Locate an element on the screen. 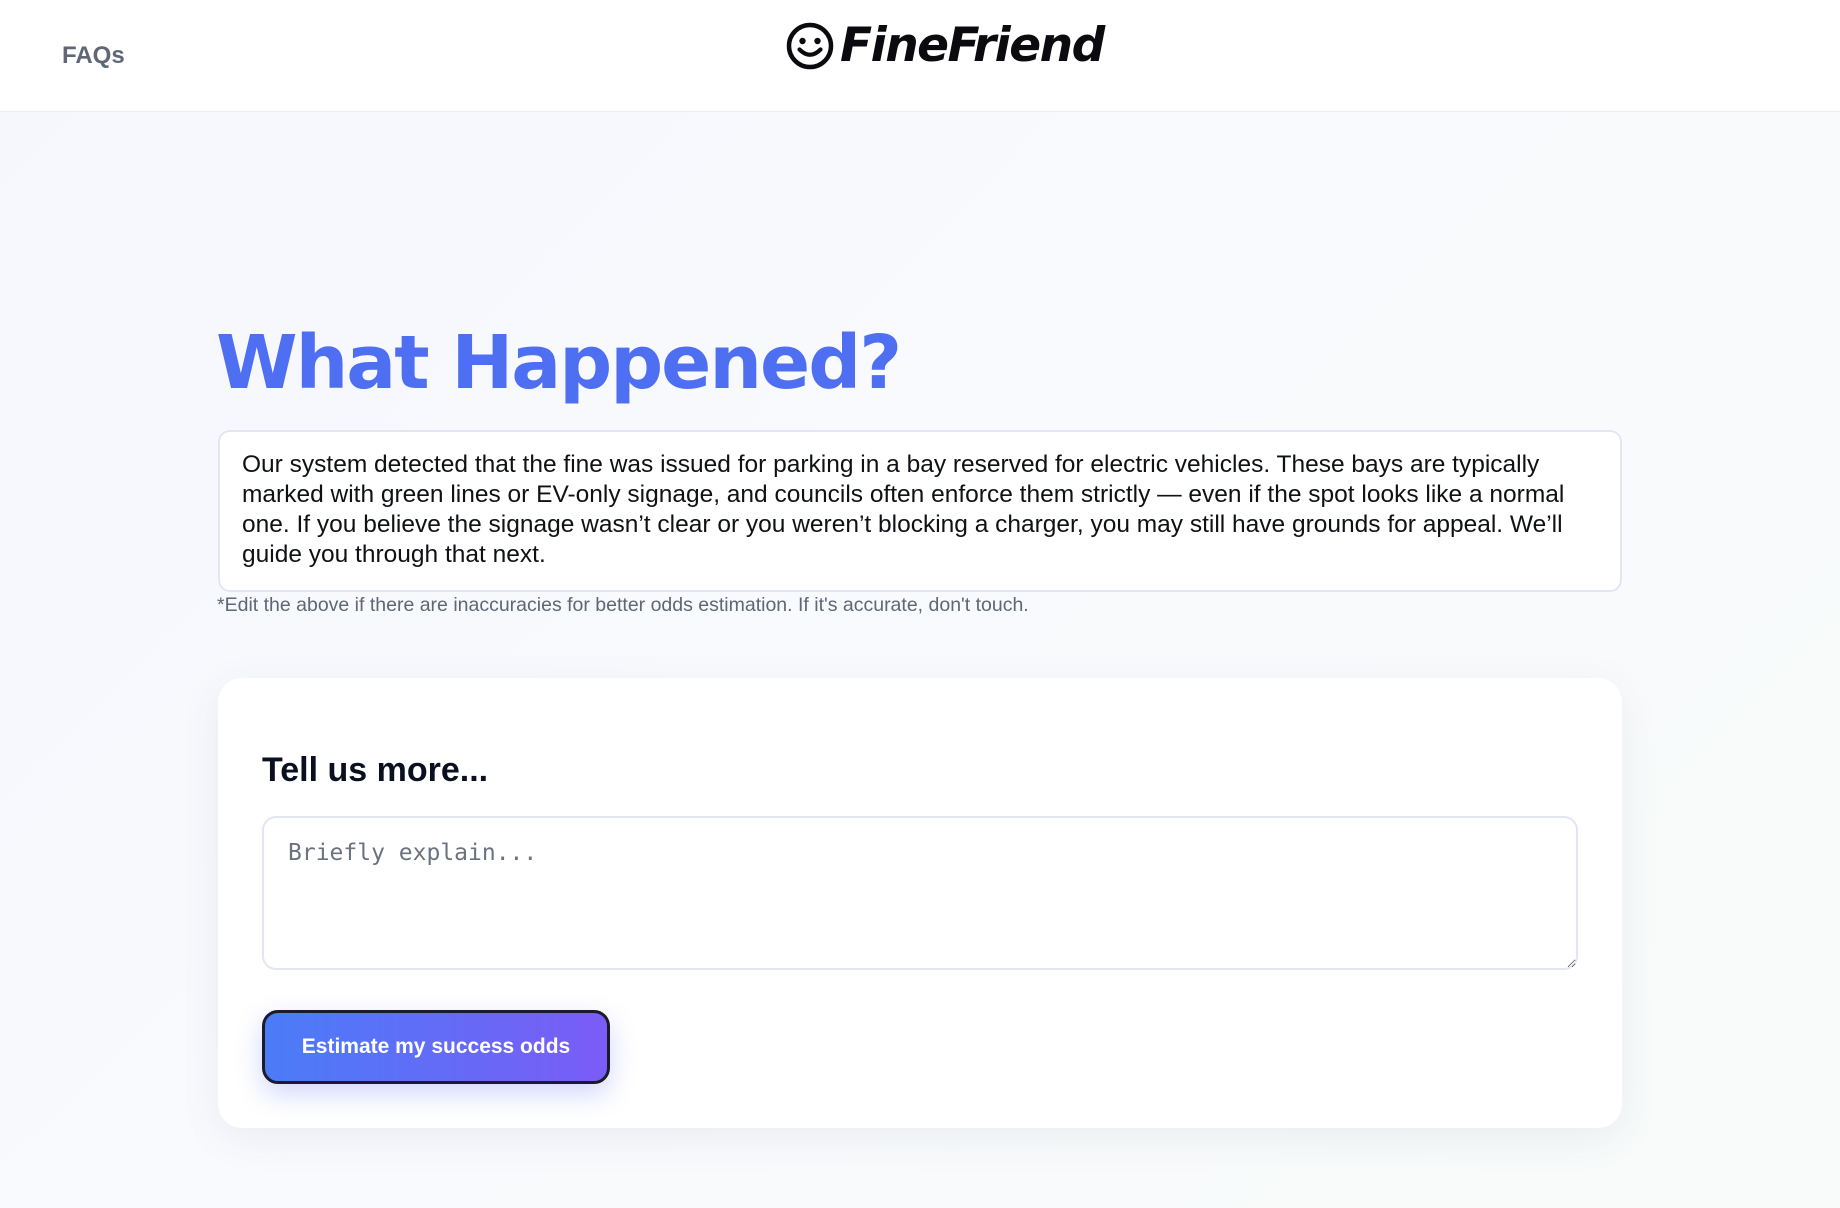 The image size is (1840, 1208). brand-logo: FineFriend is located at coordinates (945, 45).